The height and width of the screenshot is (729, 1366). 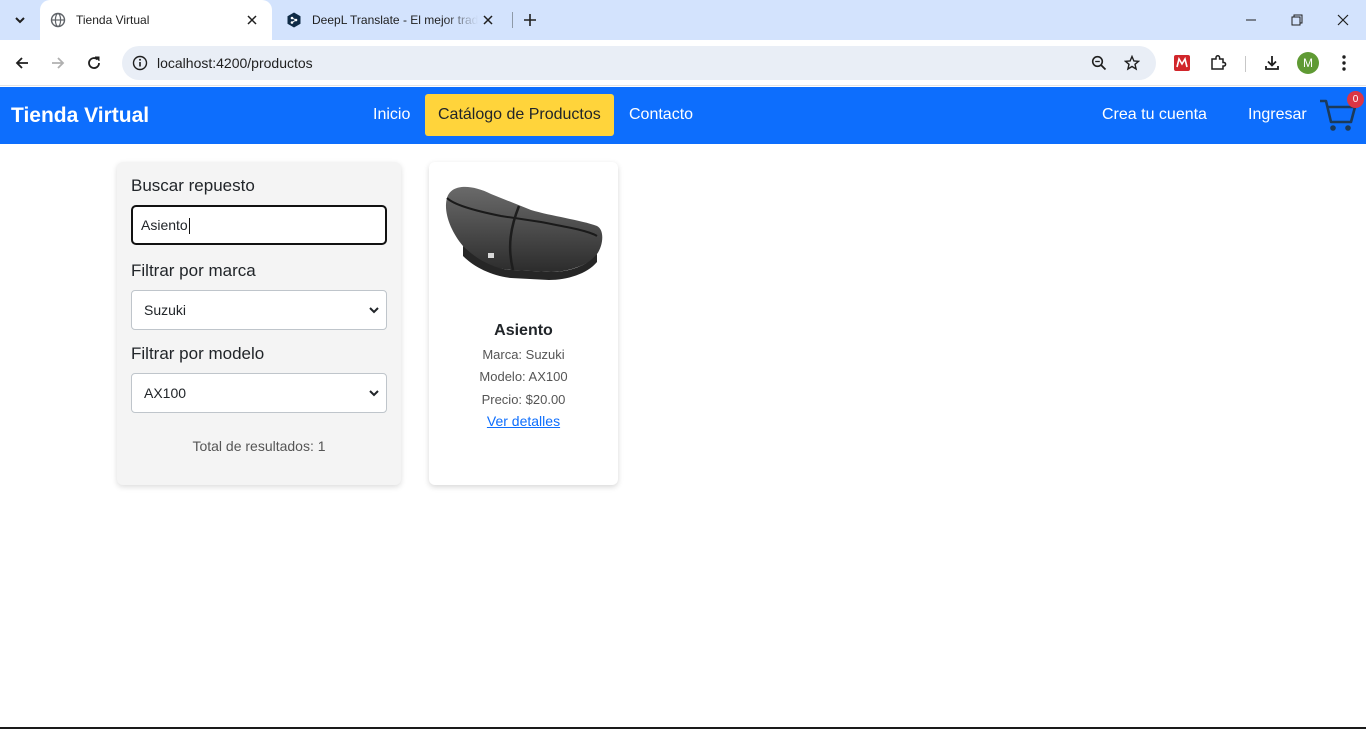 I want to click on extension-red-icon, so click(x=1182, y=63).